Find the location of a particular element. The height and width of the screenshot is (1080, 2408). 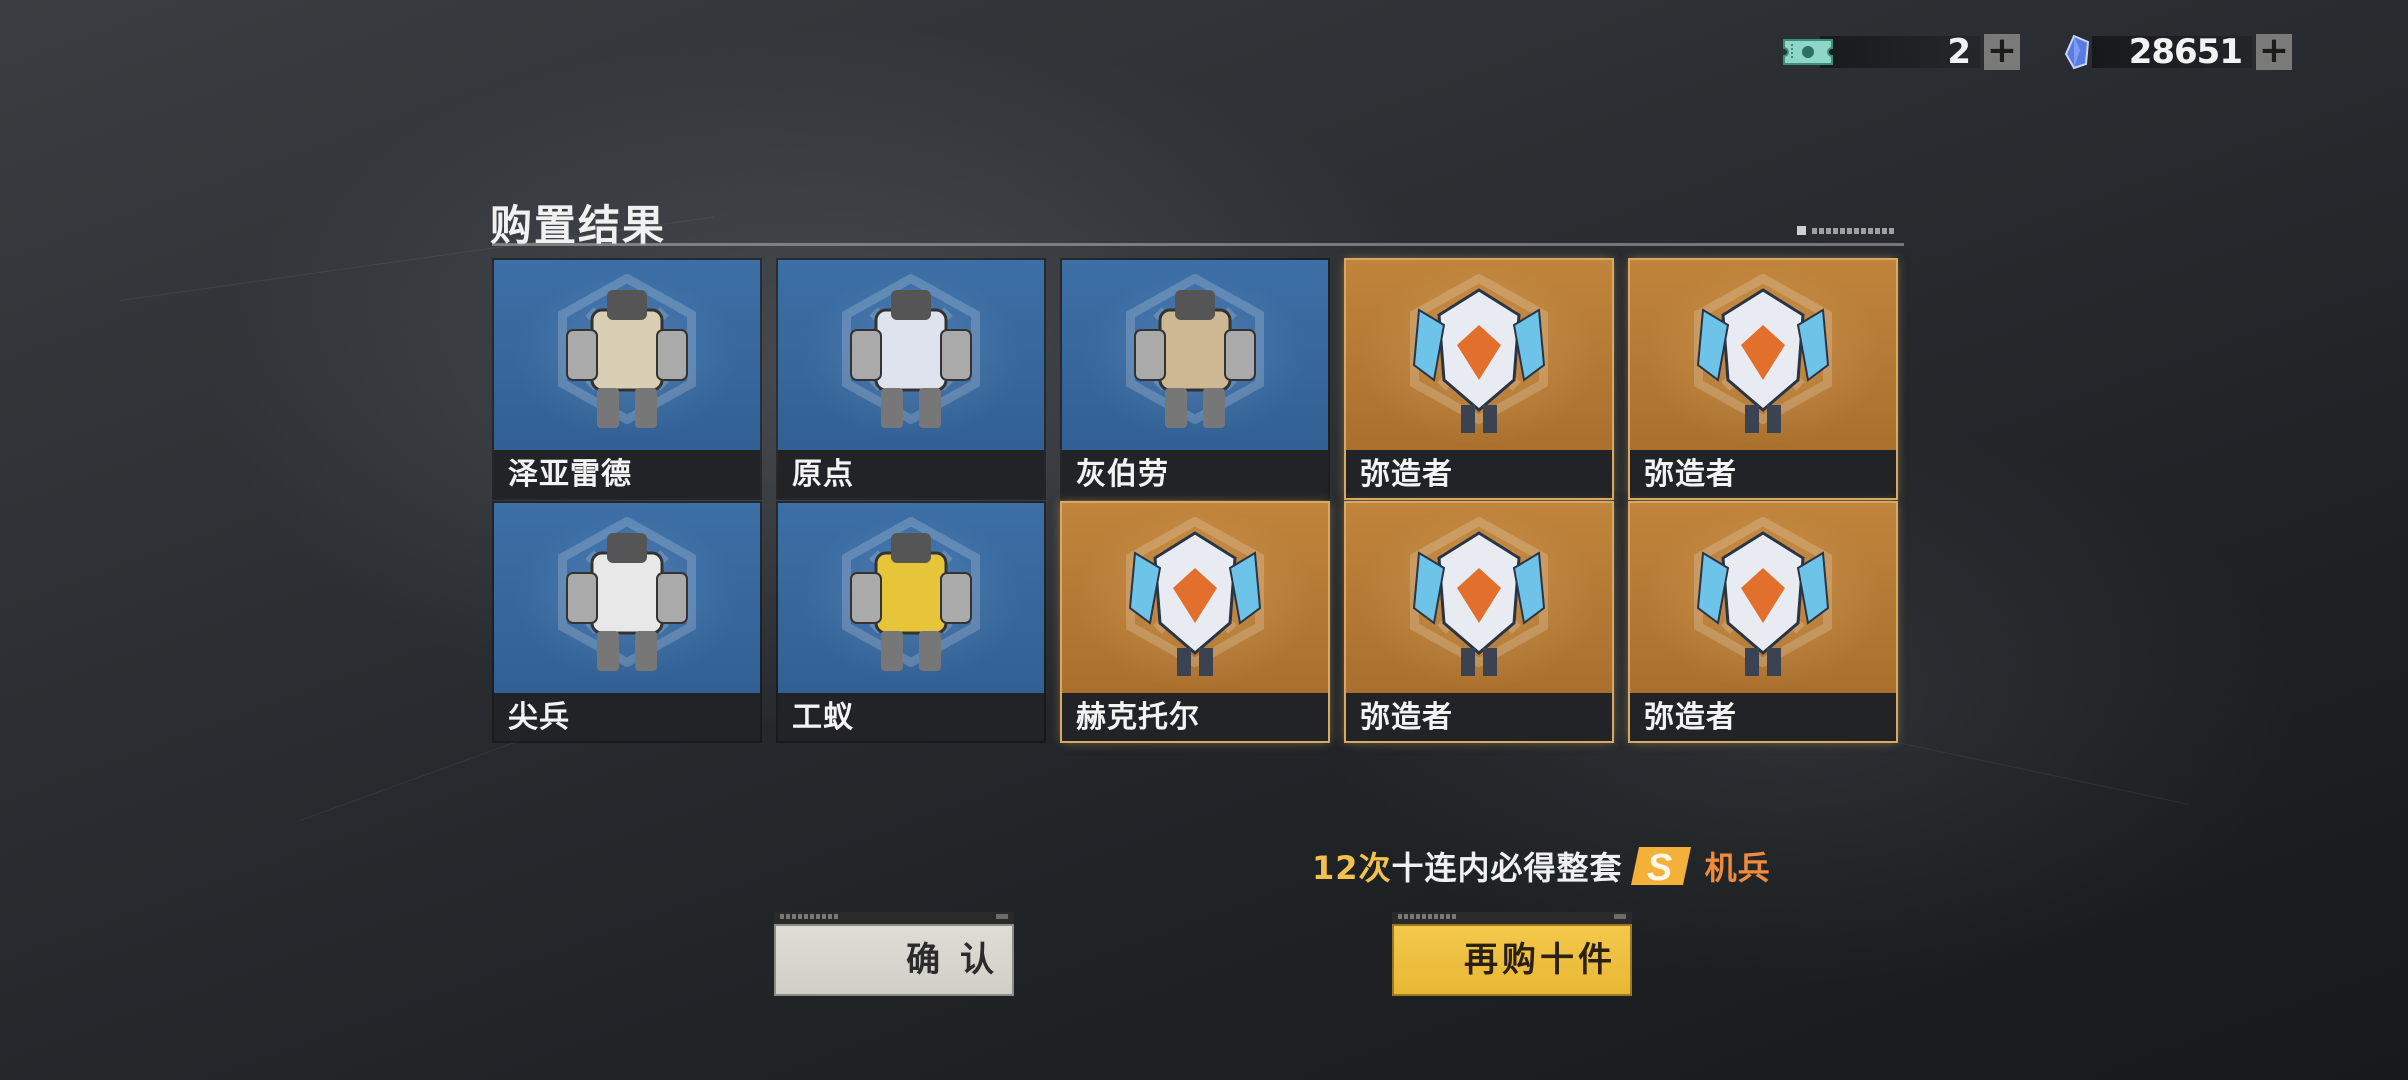

ticket-icon is located at coordinates (1808, 52).